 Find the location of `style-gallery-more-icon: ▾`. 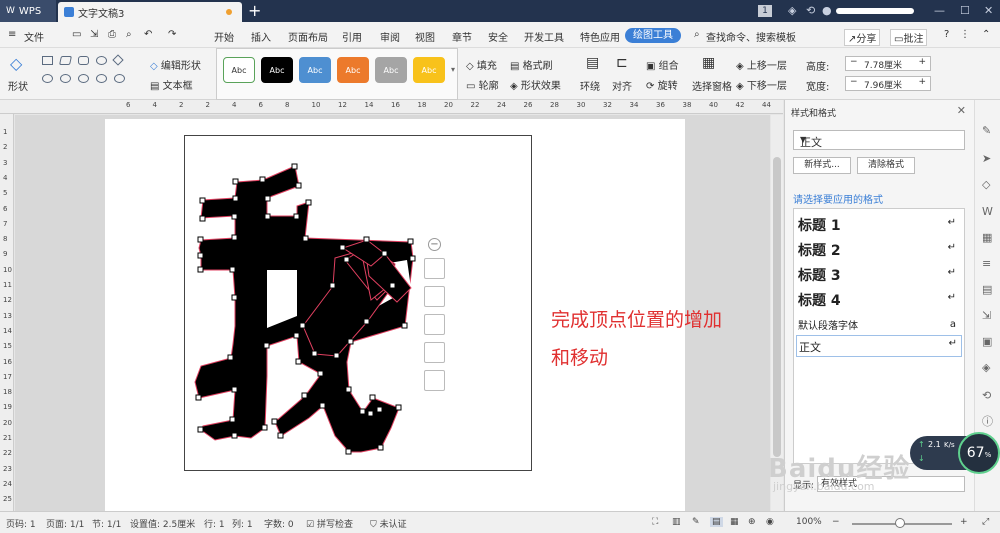

style-gallery-more-icon: ▾ is located at coordinates (453, 69).